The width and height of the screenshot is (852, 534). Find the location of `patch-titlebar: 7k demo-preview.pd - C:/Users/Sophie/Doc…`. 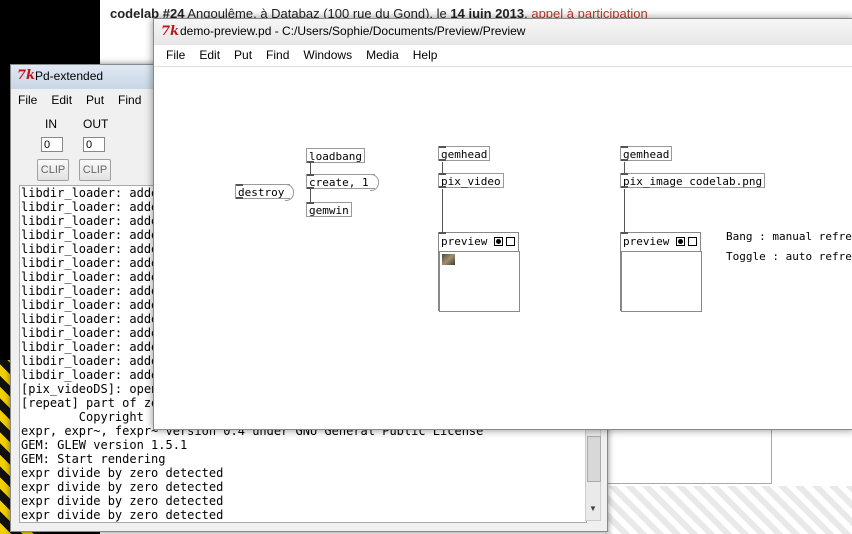

patch-titlebar: 7k demo-preview.pd - C:/Users/Sophie/Doc… is located at coordinates (503, 32).